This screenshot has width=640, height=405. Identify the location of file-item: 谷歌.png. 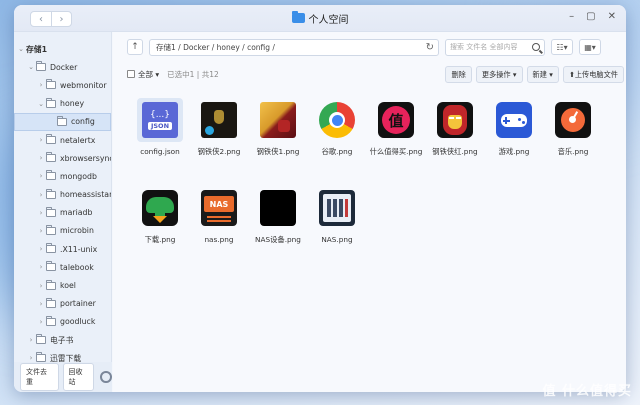
(337, 127).